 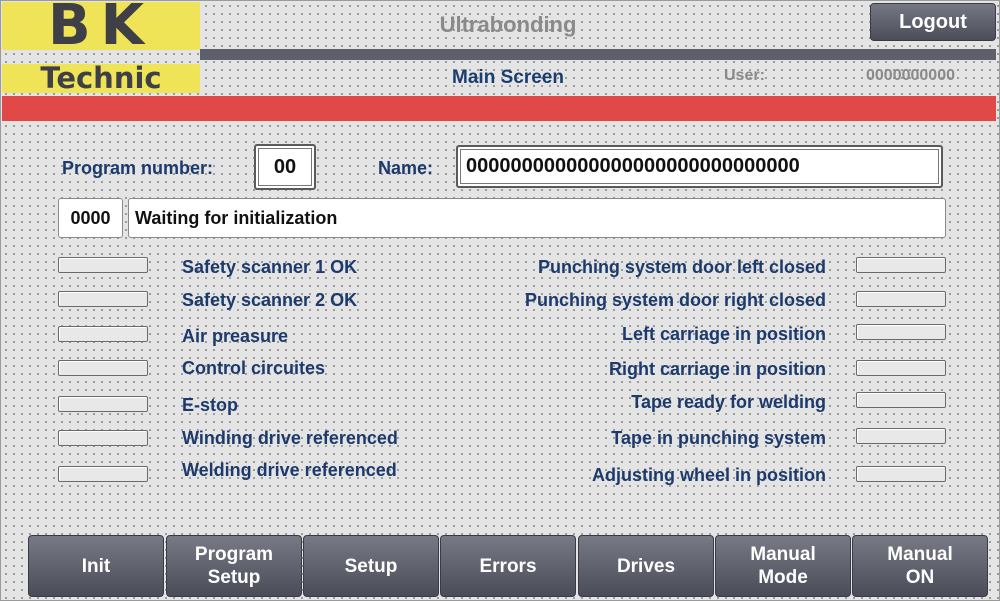 I want to click on indicator-door-left, so click(x=901, y=265).